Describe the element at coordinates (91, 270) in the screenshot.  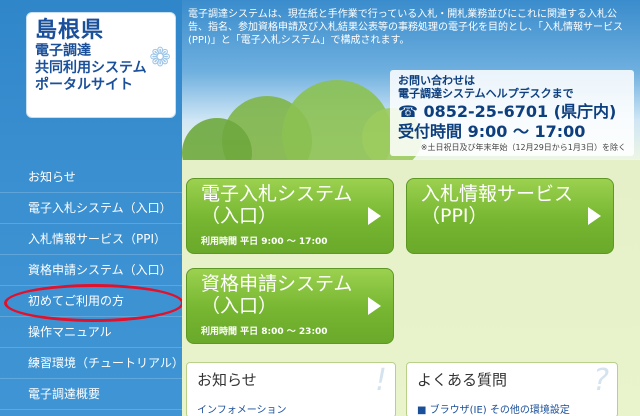
I see `sidebar-item-qualification: 資格申請システム（入口）` at that location.